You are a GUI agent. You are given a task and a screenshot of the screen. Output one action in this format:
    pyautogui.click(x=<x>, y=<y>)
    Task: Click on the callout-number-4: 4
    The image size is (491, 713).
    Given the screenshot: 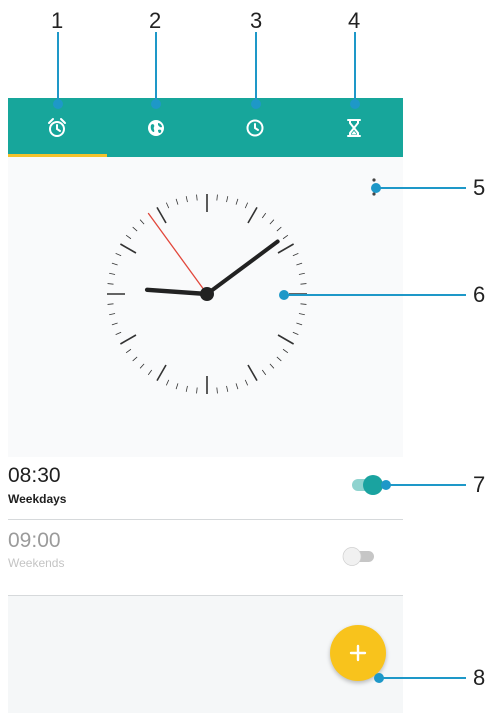 What is the action you would take?
    pyautogui.click(x=354, y=20)
    